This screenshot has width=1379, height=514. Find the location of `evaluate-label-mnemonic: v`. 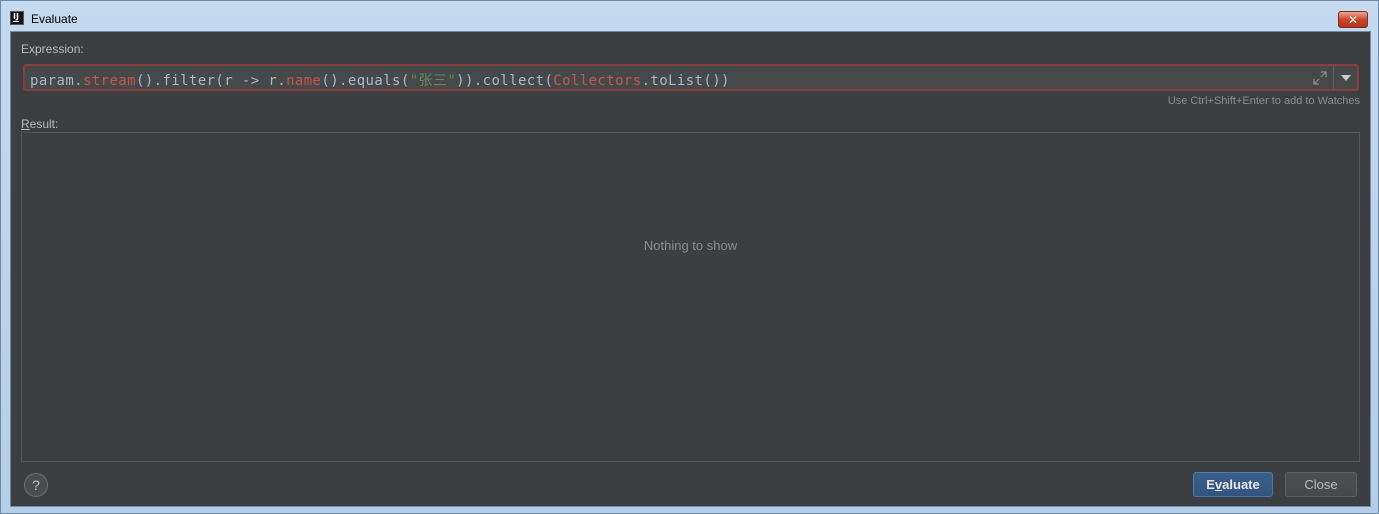

evaluate-label-mnemonic: v is located at coordinates (1218, 484).